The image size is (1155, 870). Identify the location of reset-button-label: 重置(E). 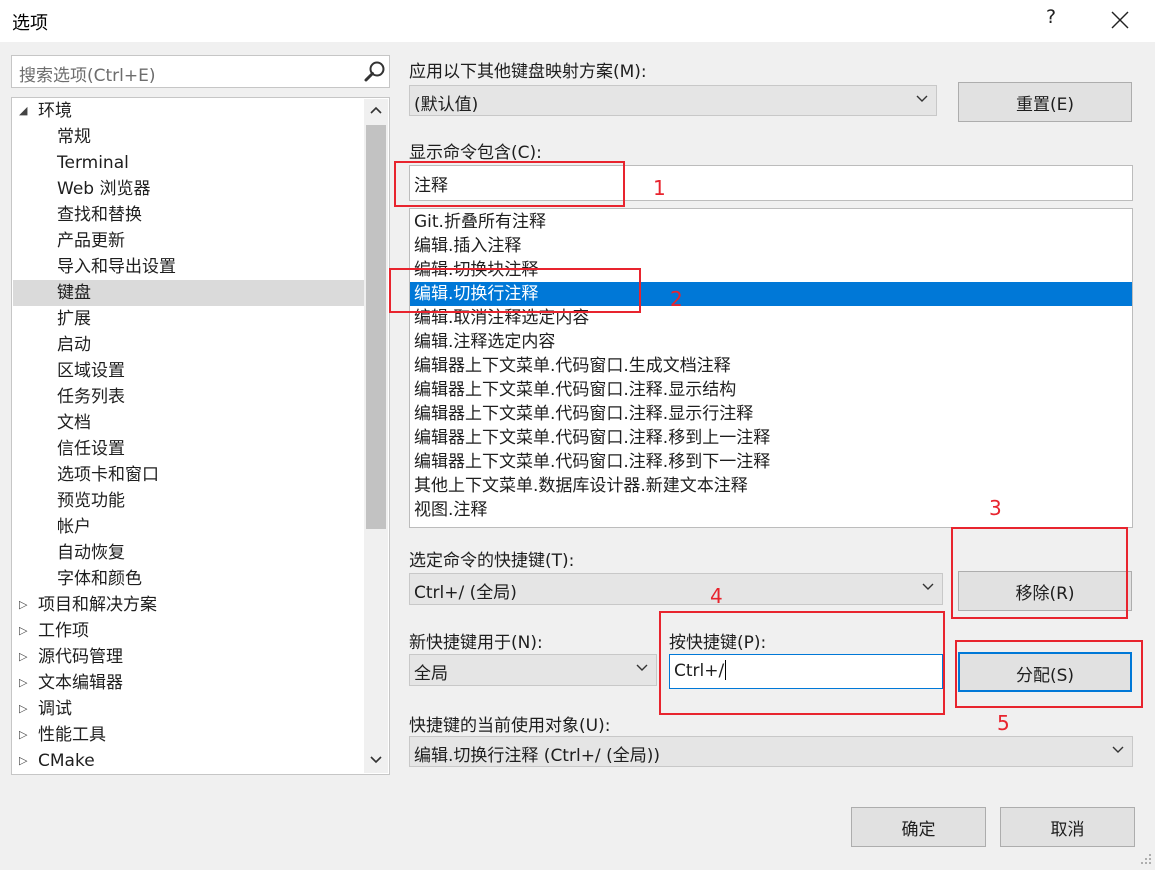
(1044, 105).